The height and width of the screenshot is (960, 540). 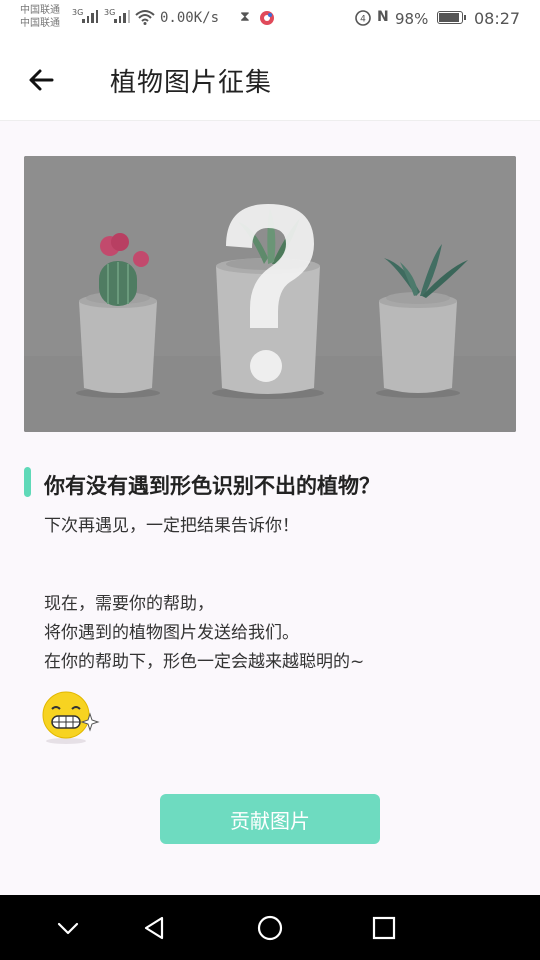 I want to click on signal-1-icon, so click(x=90, y=16).